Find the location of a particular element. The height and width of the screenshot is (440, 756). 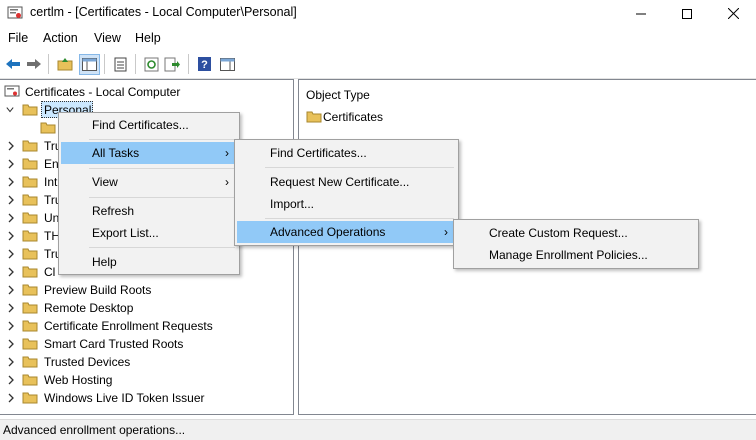

tree-item-label: Web Hosting is located at coordinates (78, 380).